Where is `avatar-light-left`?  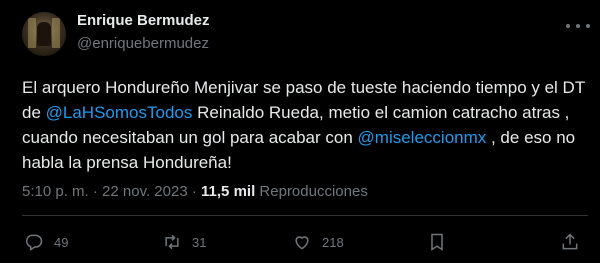 avatar-light-left is located at coordinates (32, 33).